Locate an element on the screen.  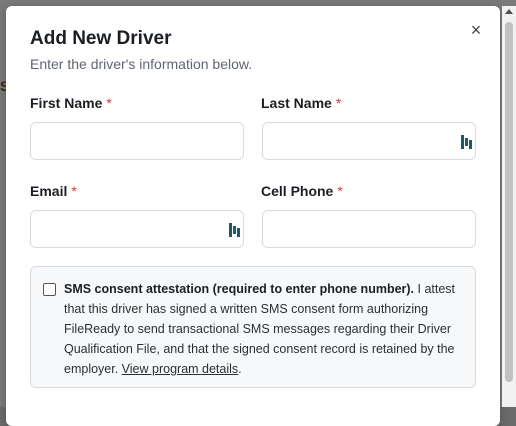
last-name-label: Last Name * is located at coordinates (301, 103).